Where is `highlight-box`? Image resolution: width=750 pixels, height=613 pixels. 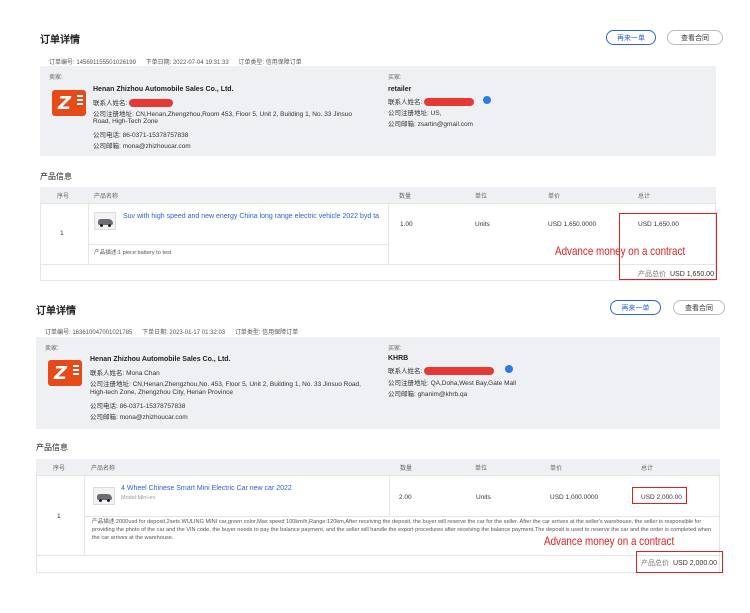
highlight-box is located at coordinates (659, 495).